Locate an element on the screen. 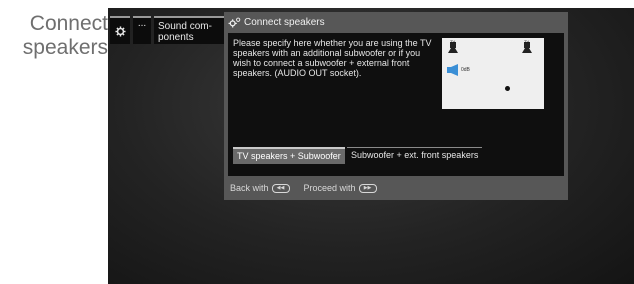  breadcrumb-sound-components: Sound com- ponents is located at coordinates (190, 30).